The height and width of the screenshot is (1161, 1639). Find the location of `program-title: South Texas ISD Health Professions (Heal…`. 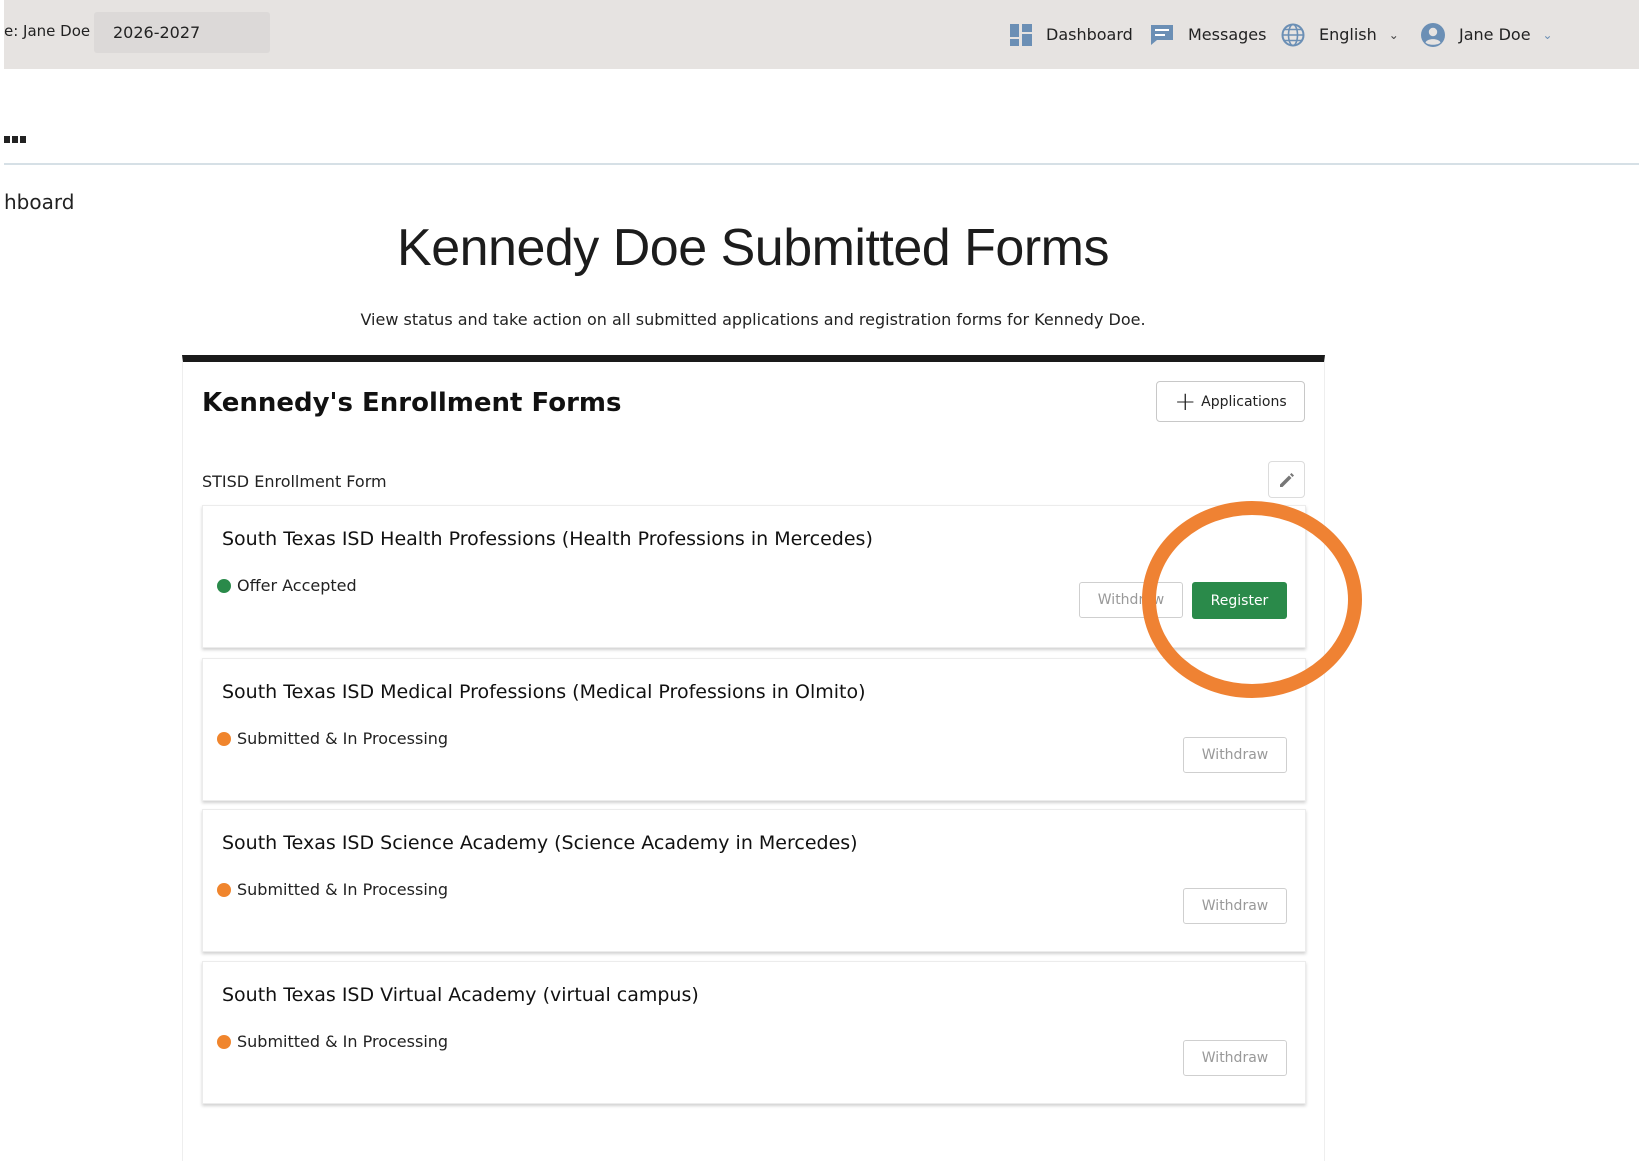

program-title: South Texas ISD Health Professions (Heal… is located at coordinates (547, 539).